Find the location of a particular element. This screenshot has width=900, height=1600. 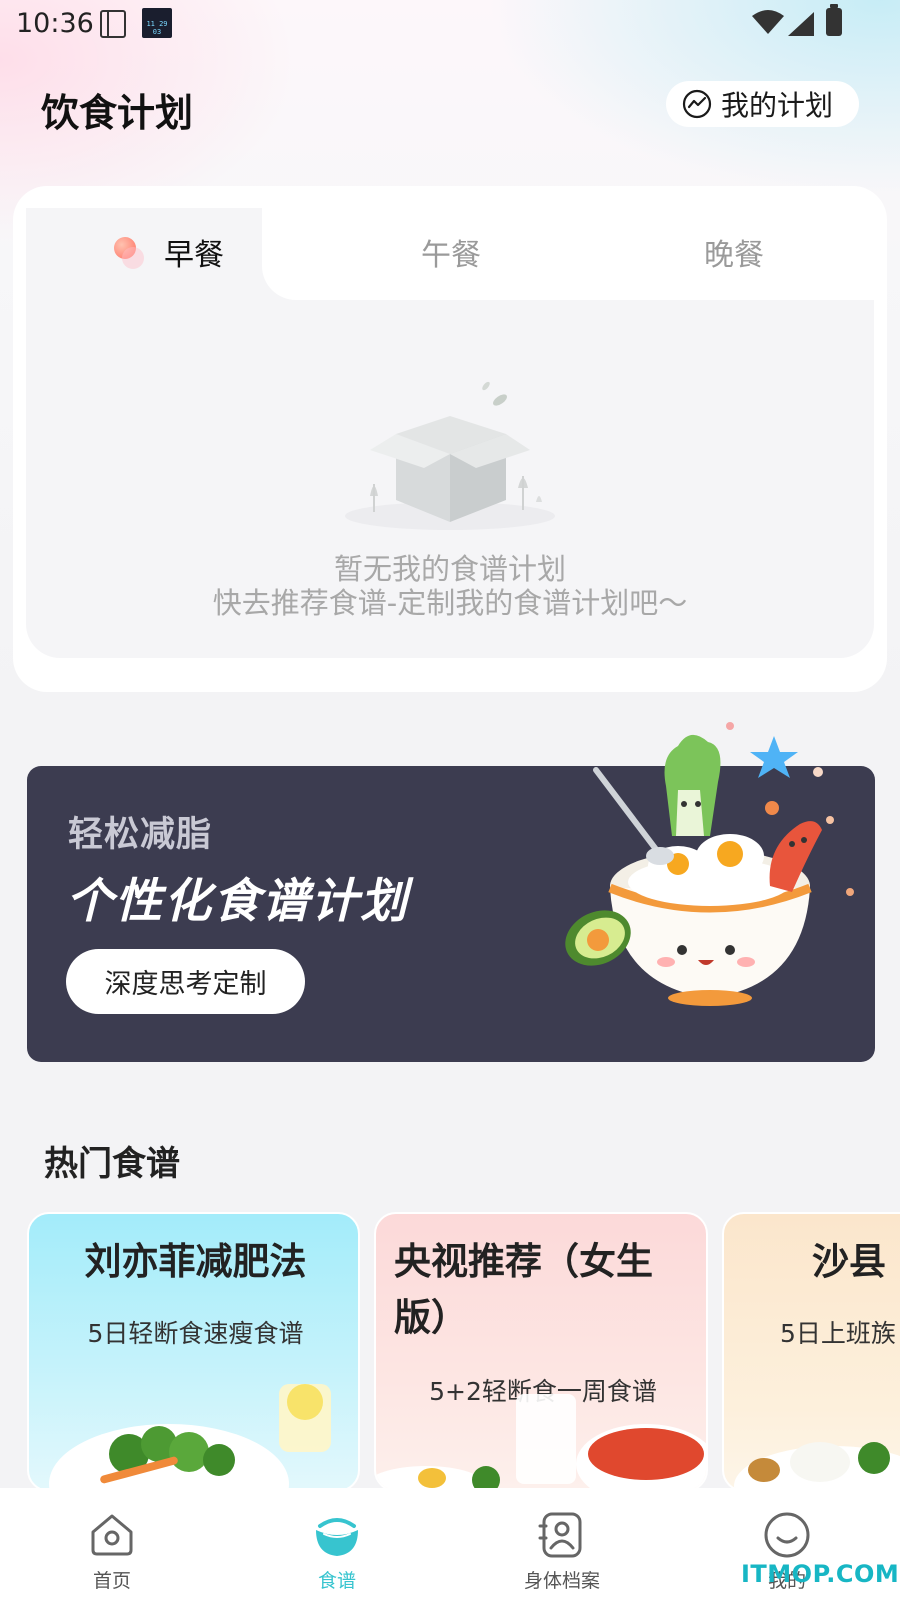

nav-body-profile: 身体档案 is located at coordinates (562, 1551).